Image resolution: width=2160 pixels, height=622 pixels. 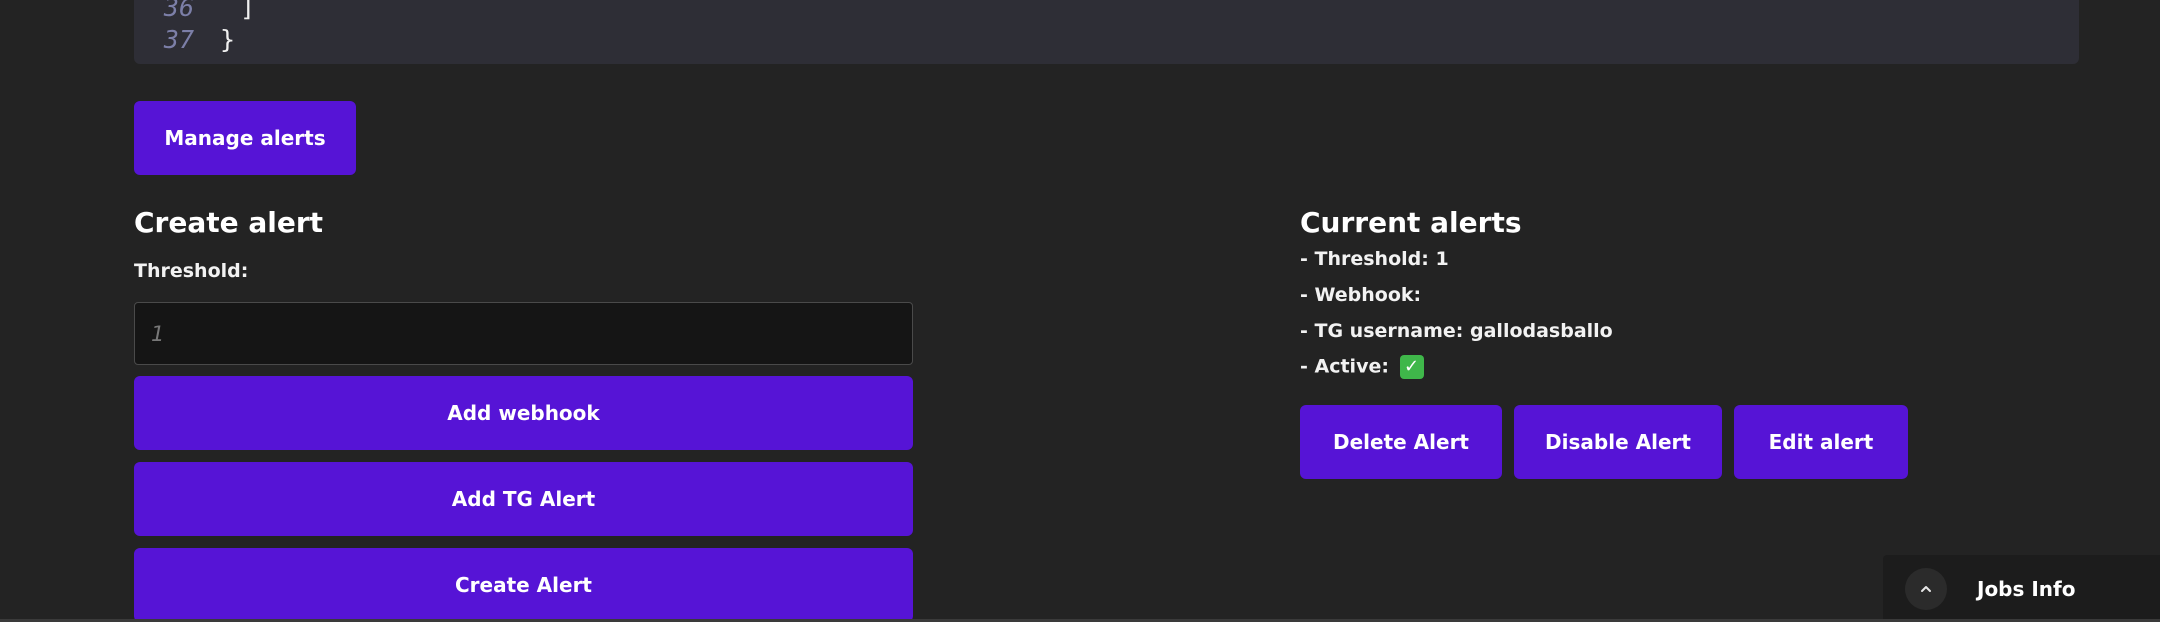 I want to click on jobs-info-label: Jobs Info, so click(x=2026, y=588).